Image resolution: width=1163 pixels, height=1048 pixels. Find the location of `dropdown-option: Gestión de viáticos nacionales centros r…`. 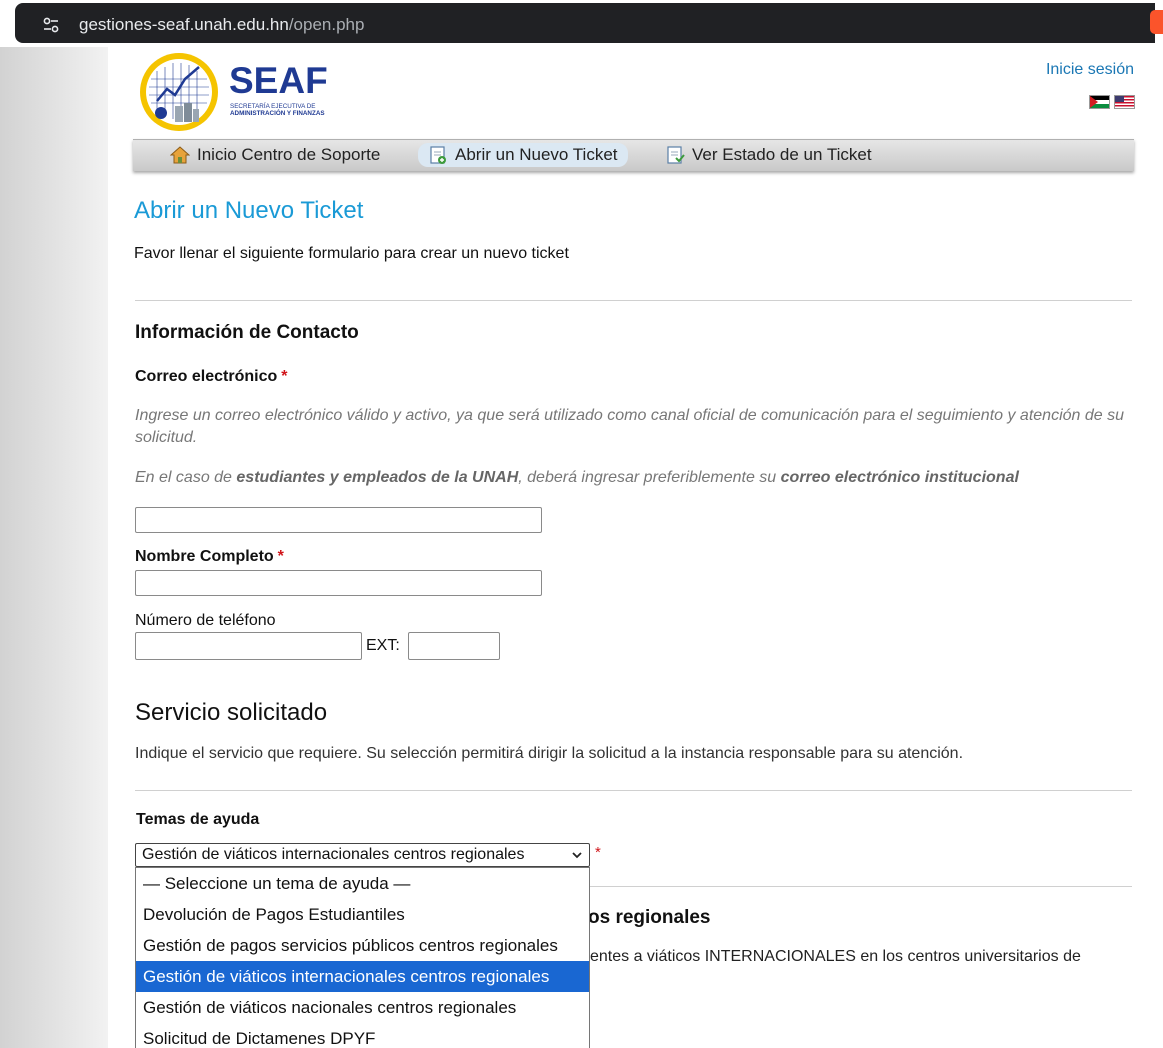

dropdown-option: Gestión de viáticos nacionales centros r… is located at coordinates (362, 1007).